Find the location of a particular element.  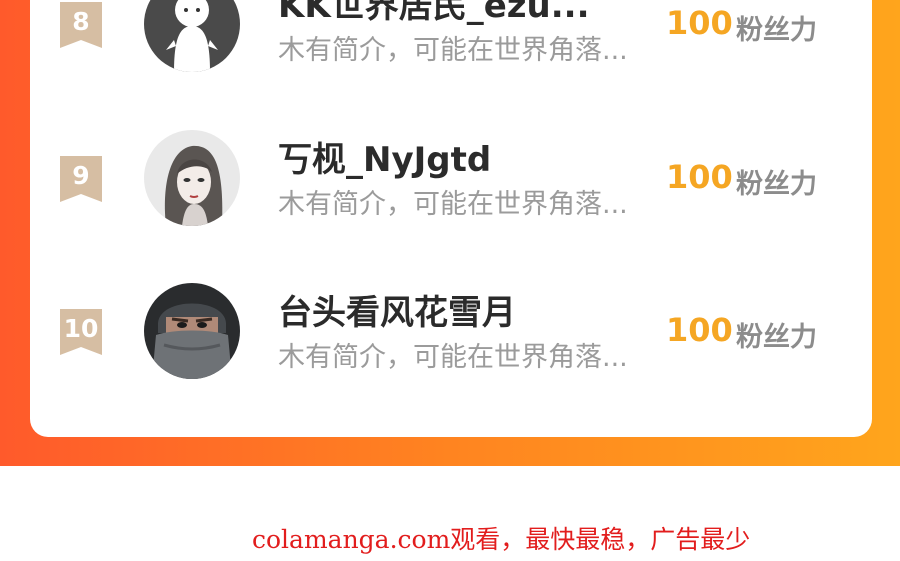

rank-badge: 8 is located at coordinates (81, 25).